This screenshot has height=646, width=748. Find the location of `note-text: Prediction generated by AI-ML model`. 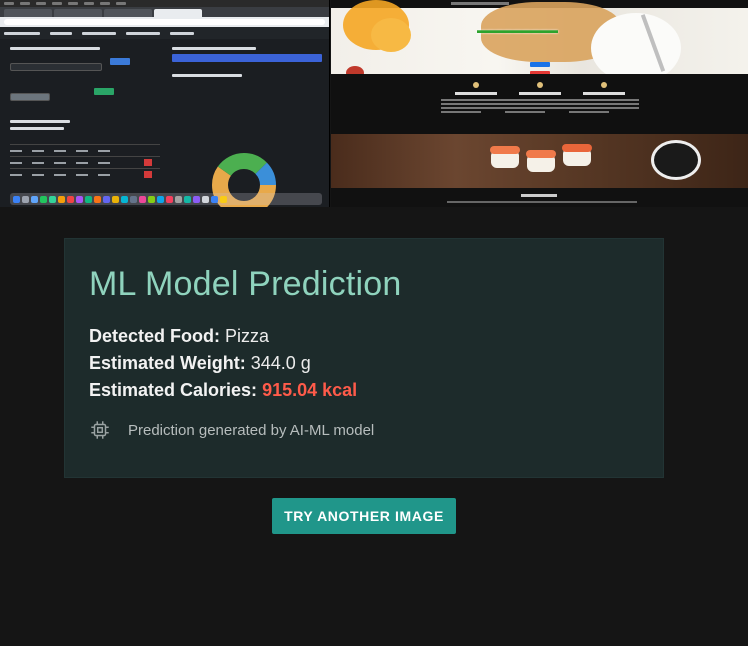

note-text: Prediction generated by AI-ML model is located at coordinates (251, 430).